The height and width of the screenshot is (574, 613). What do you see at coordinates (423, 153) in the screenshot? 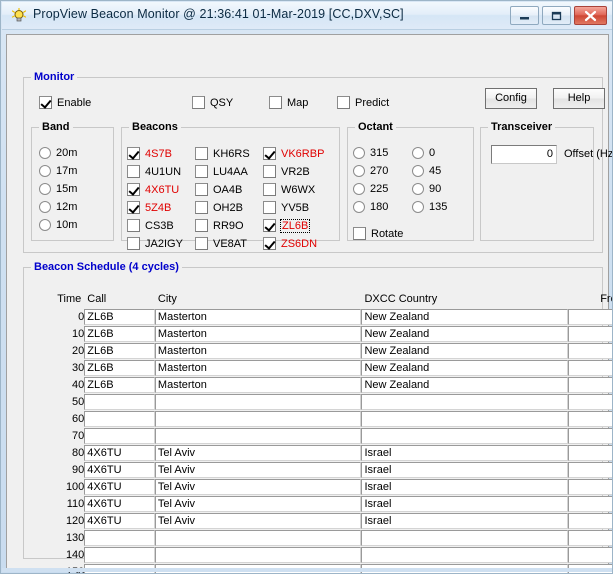
I see `octant-radio-0: 0` at bounding box center [423, 153].